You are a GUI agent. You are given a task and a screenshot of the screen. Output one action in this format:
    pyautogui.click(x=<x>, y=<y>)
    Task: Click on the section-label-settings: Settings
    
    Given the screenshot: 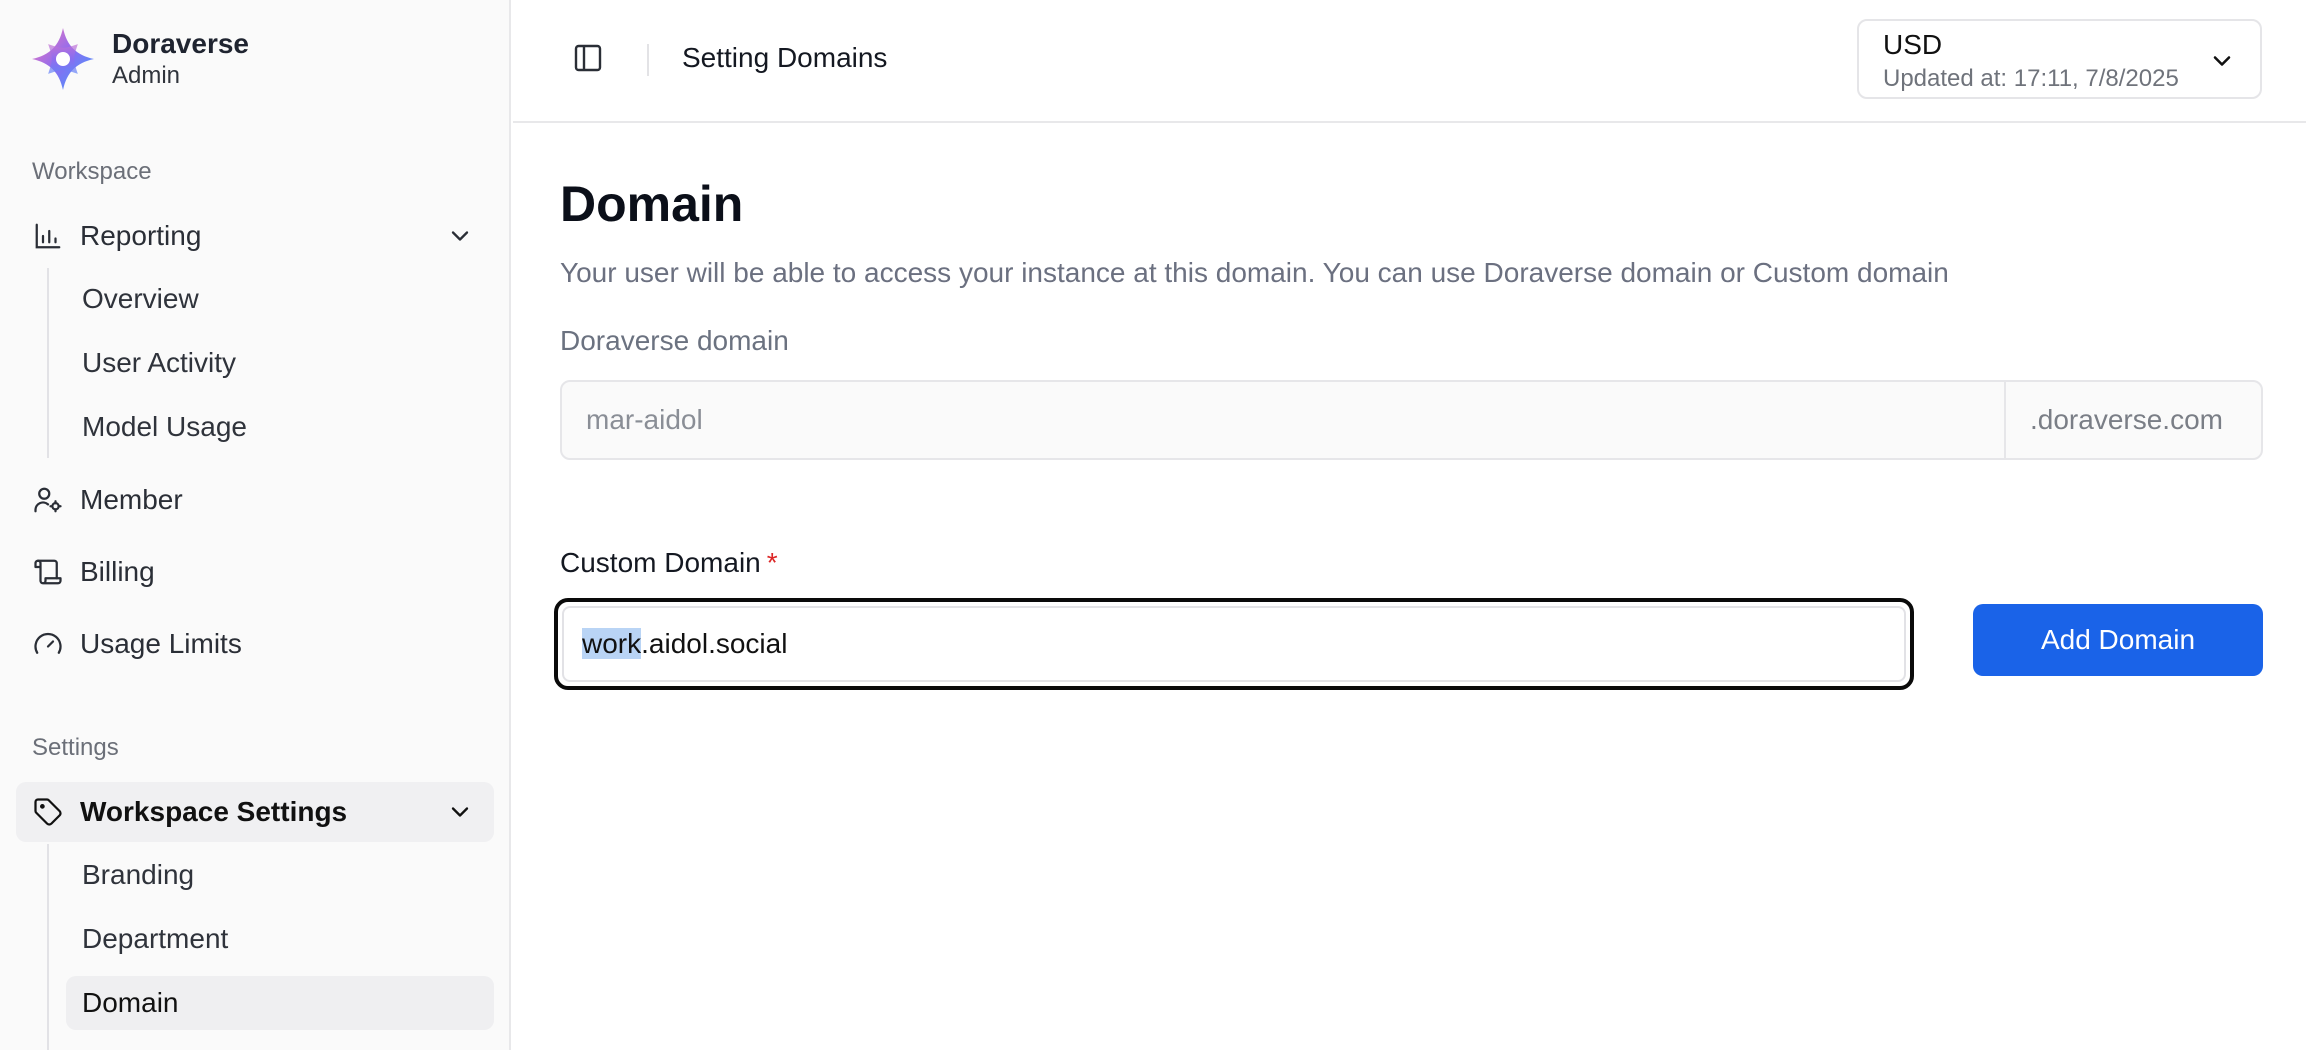 What is the action you would take?
    pyautogui.click(x=75, y=747)
    